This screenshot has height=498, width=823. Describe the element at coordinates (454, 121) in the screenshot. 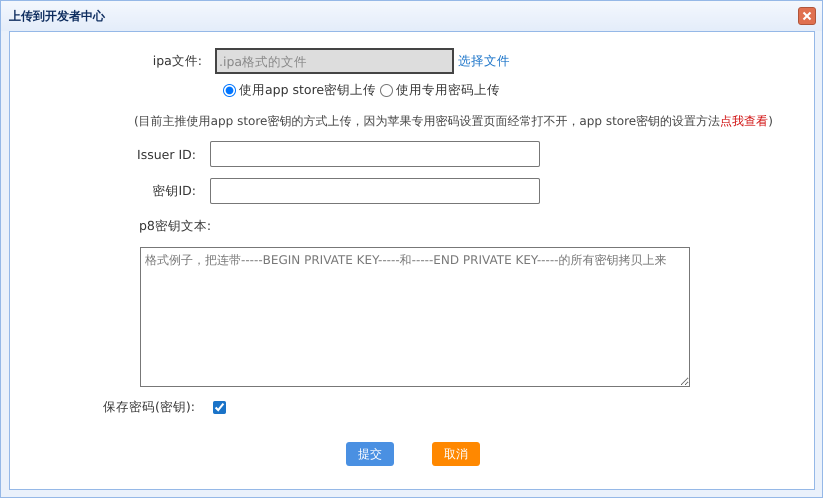

I see `note-text: (目前主推使用app store密钥的方式上传，因为苹果专用密码设置页面经常打不开，app store密钥的设置方法点我查看)` at that location.